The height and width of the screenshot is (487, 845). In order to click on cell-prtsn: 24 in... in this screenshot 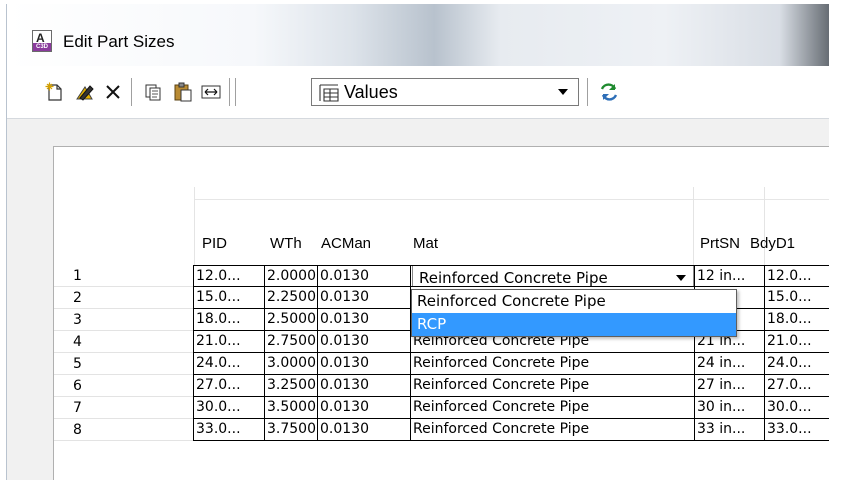, I will do `click(729, 364)`.